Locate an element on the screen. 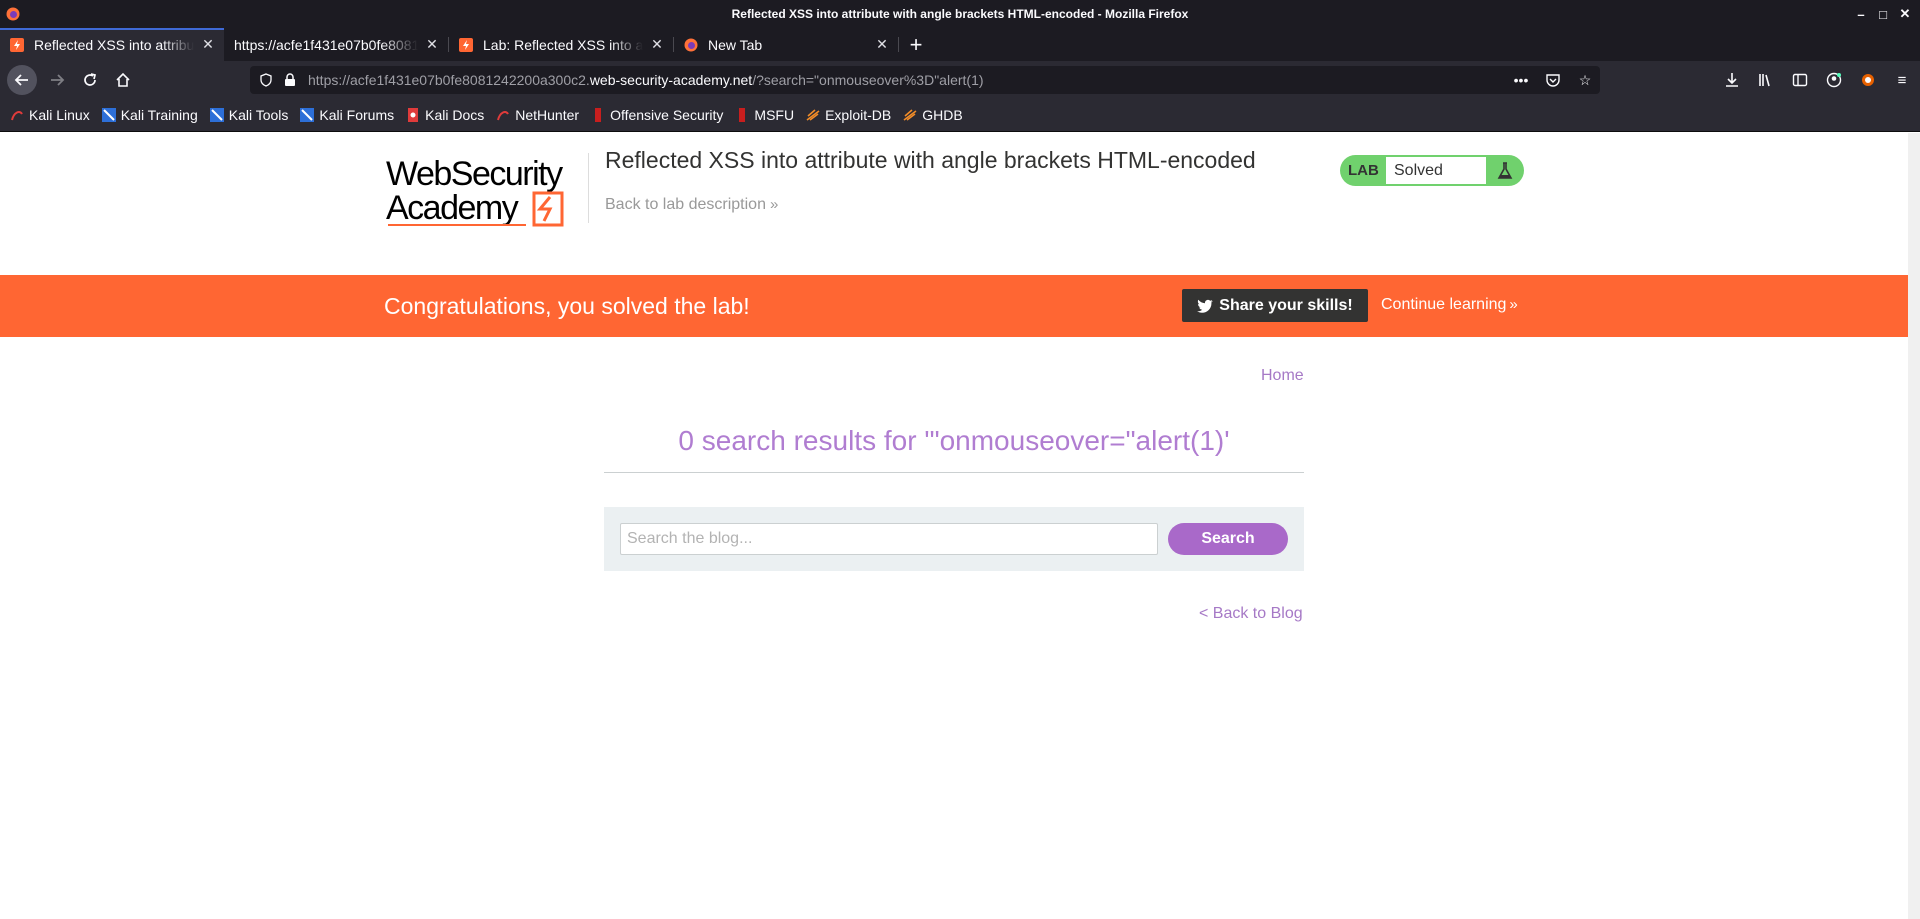 The height and width of the screenshot is (919, 1920). bookmark-kali-linux: Kali Linux is located at coordinates (50, 115).